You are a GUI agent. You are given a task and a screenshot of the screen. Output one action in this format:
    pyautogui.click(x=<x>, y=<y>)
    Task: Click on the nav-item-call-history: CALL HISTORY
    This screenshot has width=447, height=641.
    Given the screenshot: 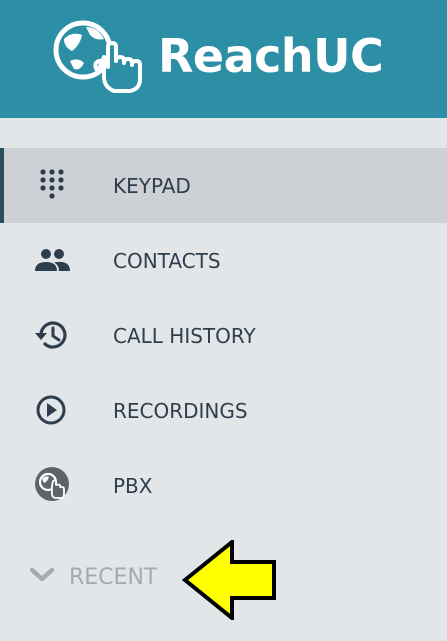 What is the action you would take?
    pyautogui.click(x=223, y=335)
    